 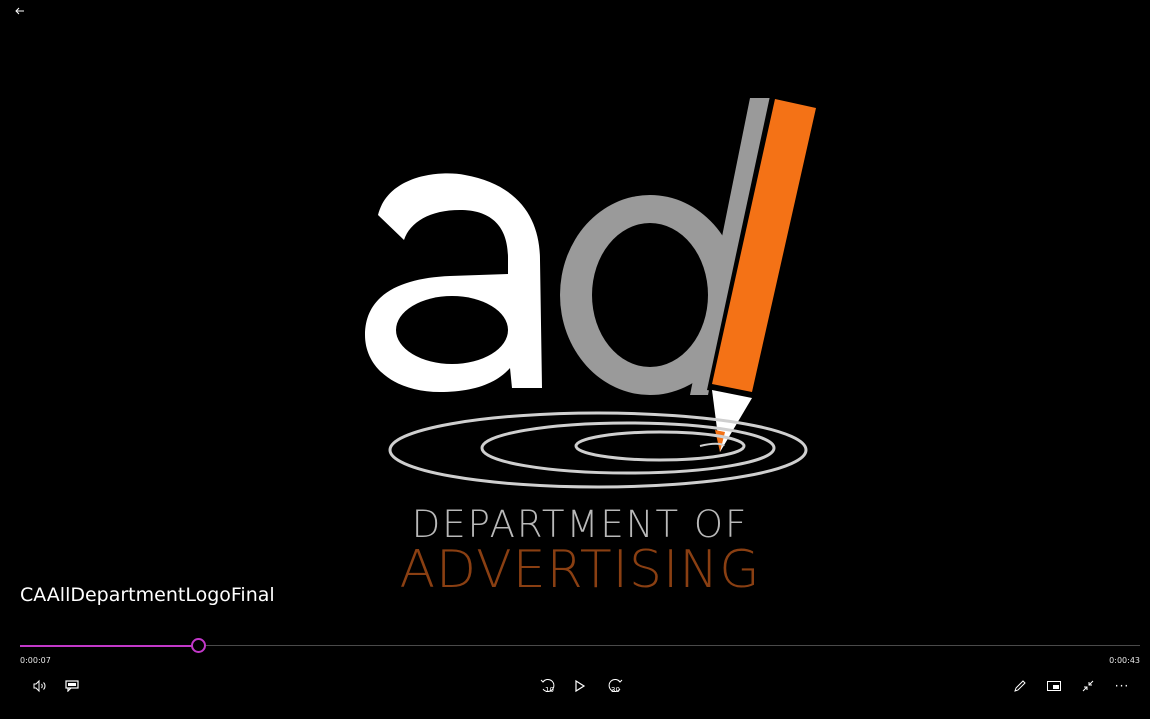 What do you see at coordinates (1124, 660) in the screenshot?
I see `total-time: 0:00:43` at bounding box center [1124, 660].